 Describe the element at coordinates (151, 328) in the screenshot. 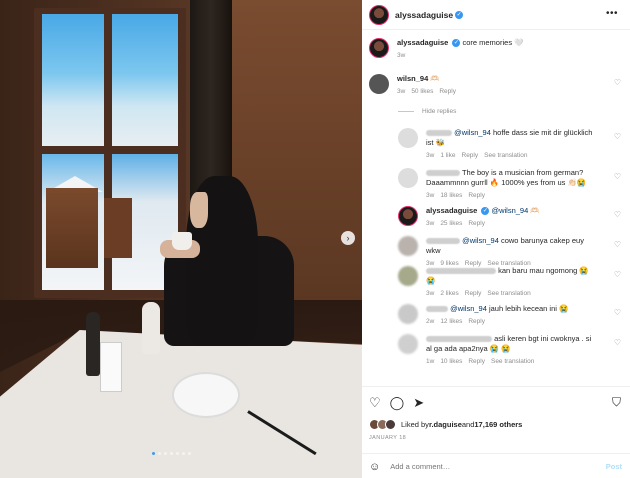

I see `photo-salt-shaker` at that location.